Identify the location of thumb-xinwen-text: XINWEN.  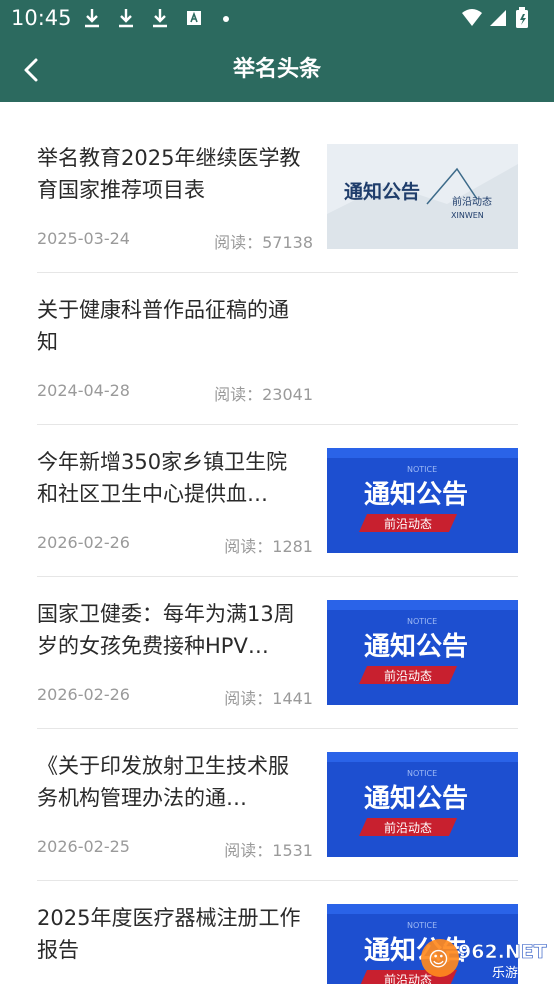
(467, 215).